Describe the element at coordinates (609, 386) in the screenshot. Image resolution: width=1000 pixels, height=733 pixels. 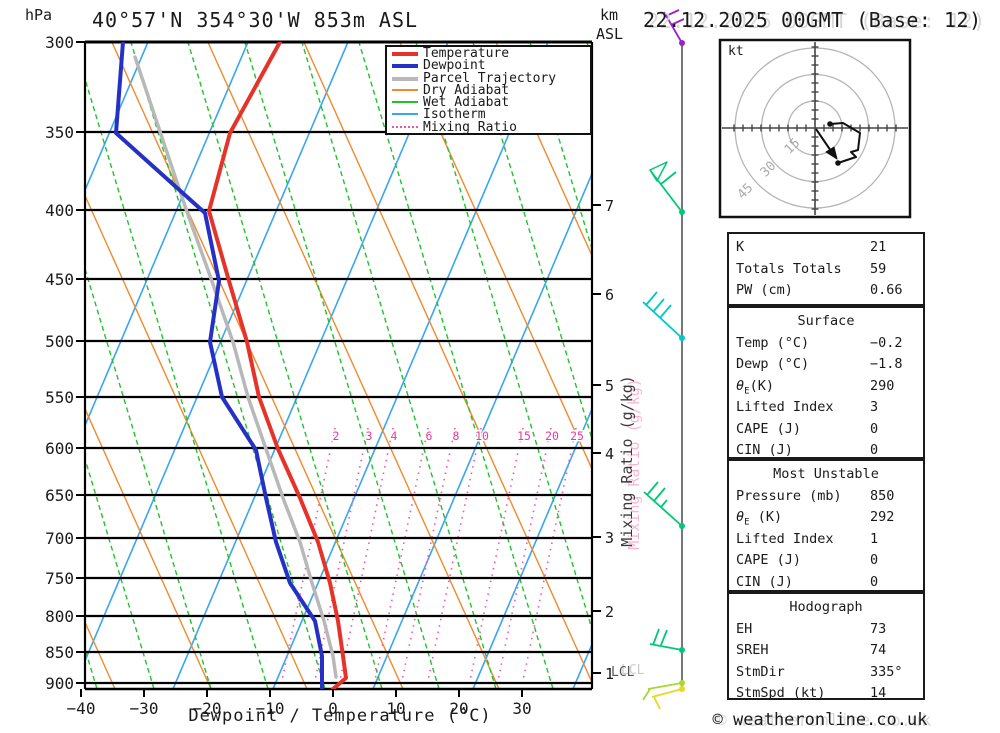
I see `svg-text: 5` at that location.